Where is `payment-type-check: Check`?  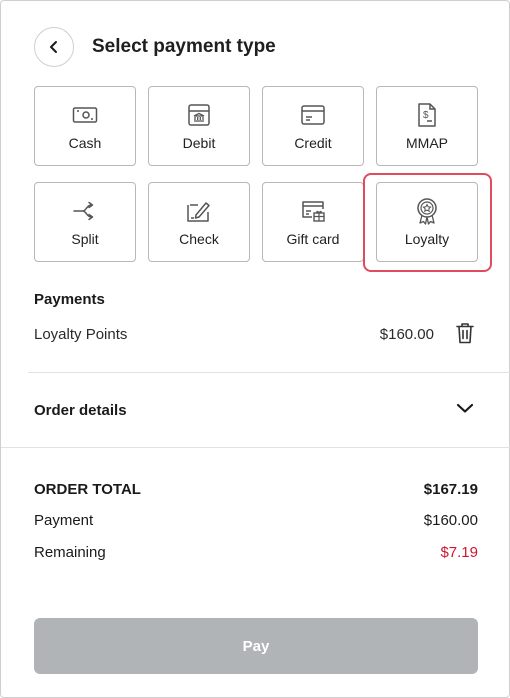 payment-type-check: Check is located at coordinates (199, 222).